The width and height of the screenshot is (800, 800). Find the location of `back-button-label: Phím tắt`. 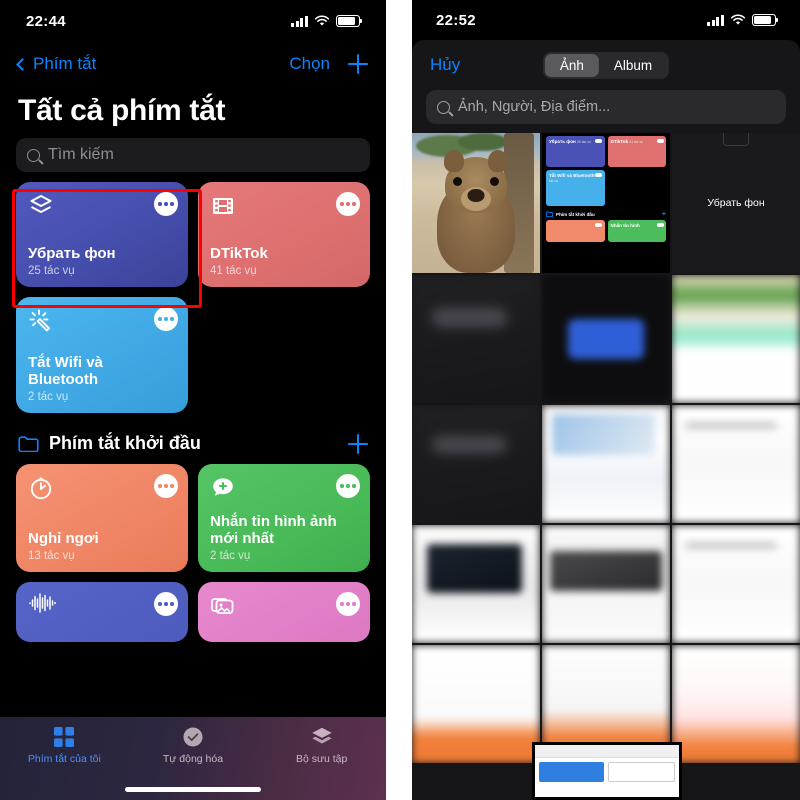

back-button-label: Phím tắt is located at coordinates (65, 63).